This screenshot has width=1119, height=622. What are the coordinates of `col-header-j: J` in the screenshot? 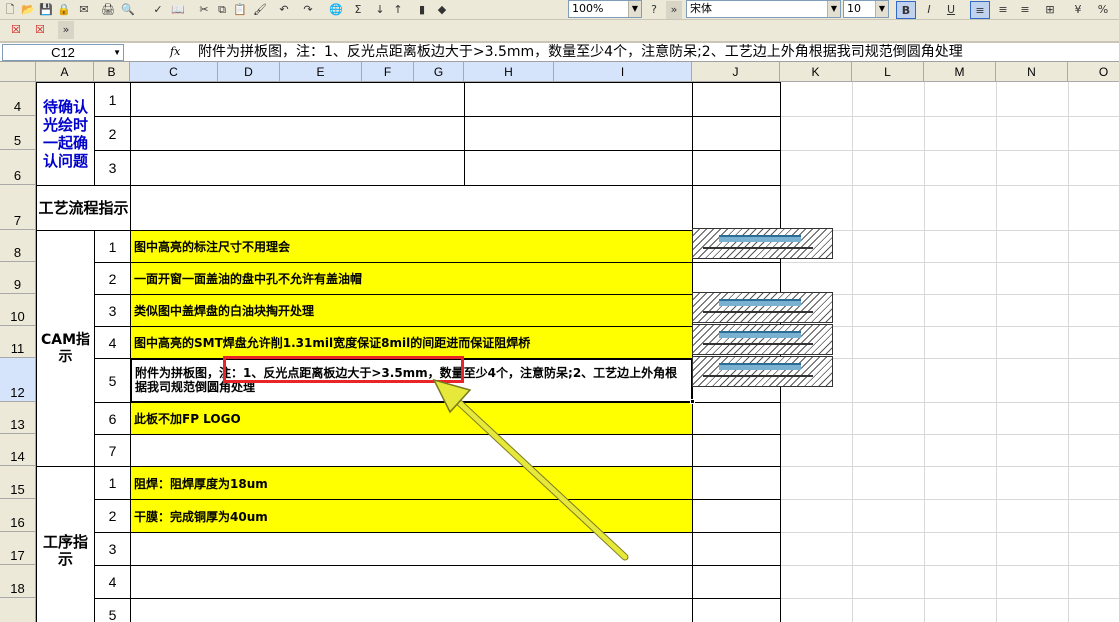 It's located at (736, 72).